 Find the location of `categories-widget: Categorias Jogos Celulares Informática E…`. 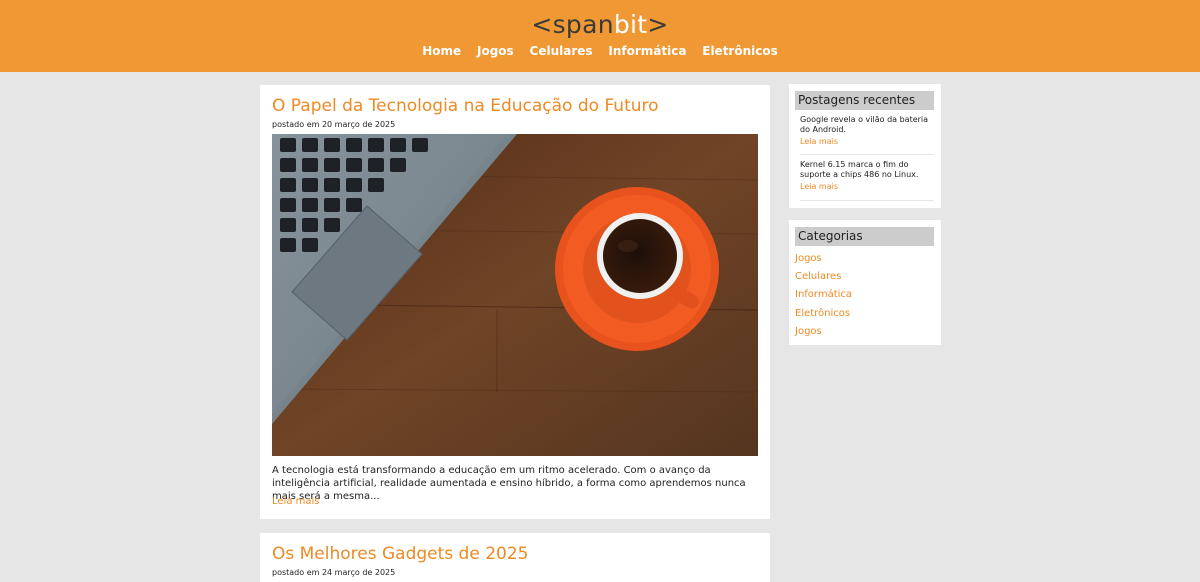

categories-widget: Categorias Jogos Celulares Informática E… is located at coordinates (865, 282).